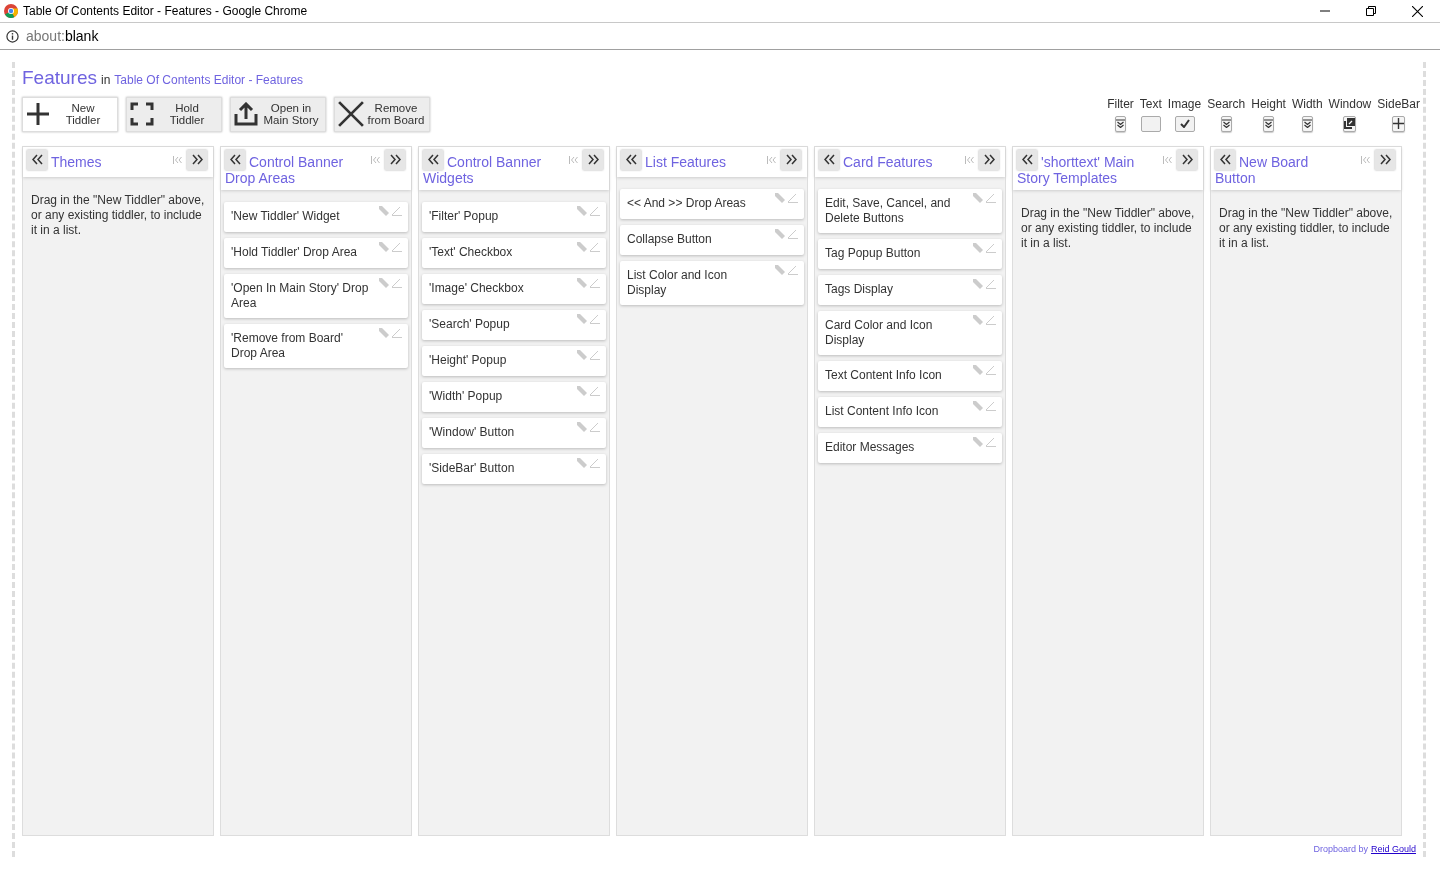 The image size is (1440, 870). What do you see at coordinates (910, 411) in the screenshot?
I see `tiddler-card: List Content Info Icon` at bounding box center [910, 411].